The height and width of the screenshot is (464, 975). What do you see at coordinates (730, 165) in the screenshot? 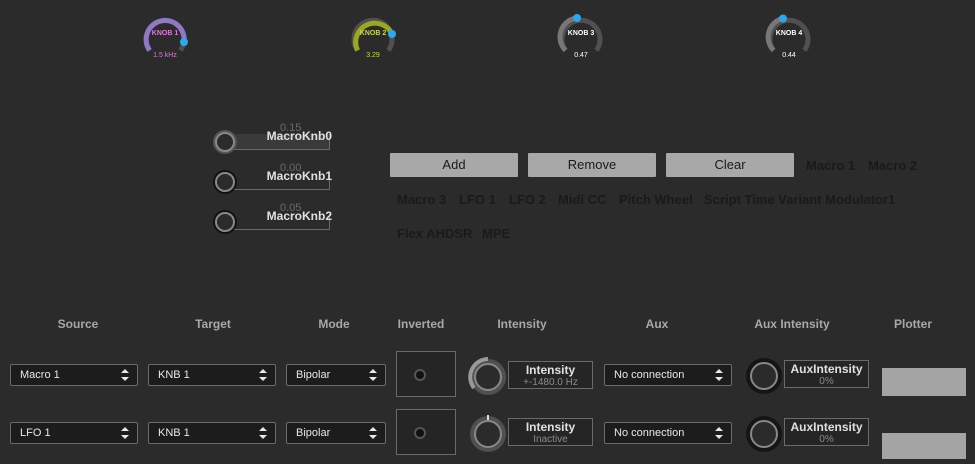
I see `clear-button: Clear` at bounding box center [730, 165].